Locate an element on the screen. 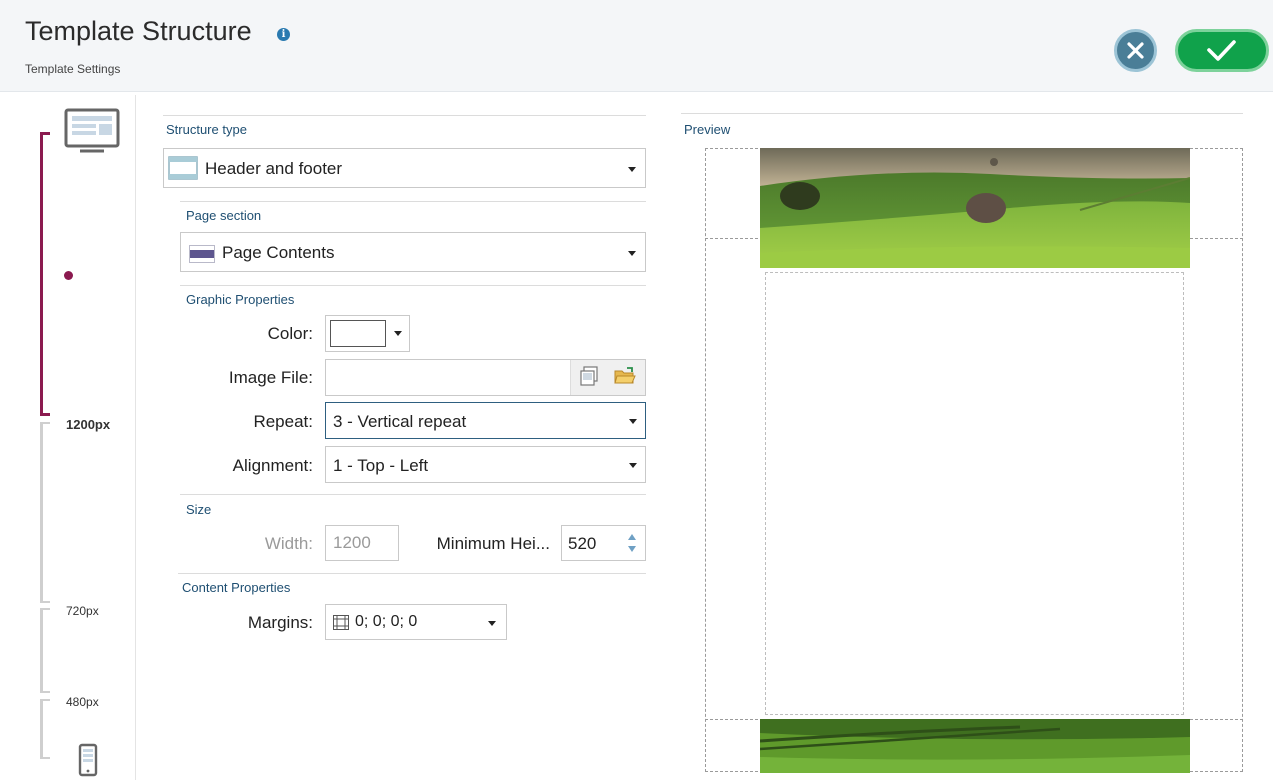 The width and height of the screenshot is (1273, 780). confirm-button is located at coordinates (1222, 50).